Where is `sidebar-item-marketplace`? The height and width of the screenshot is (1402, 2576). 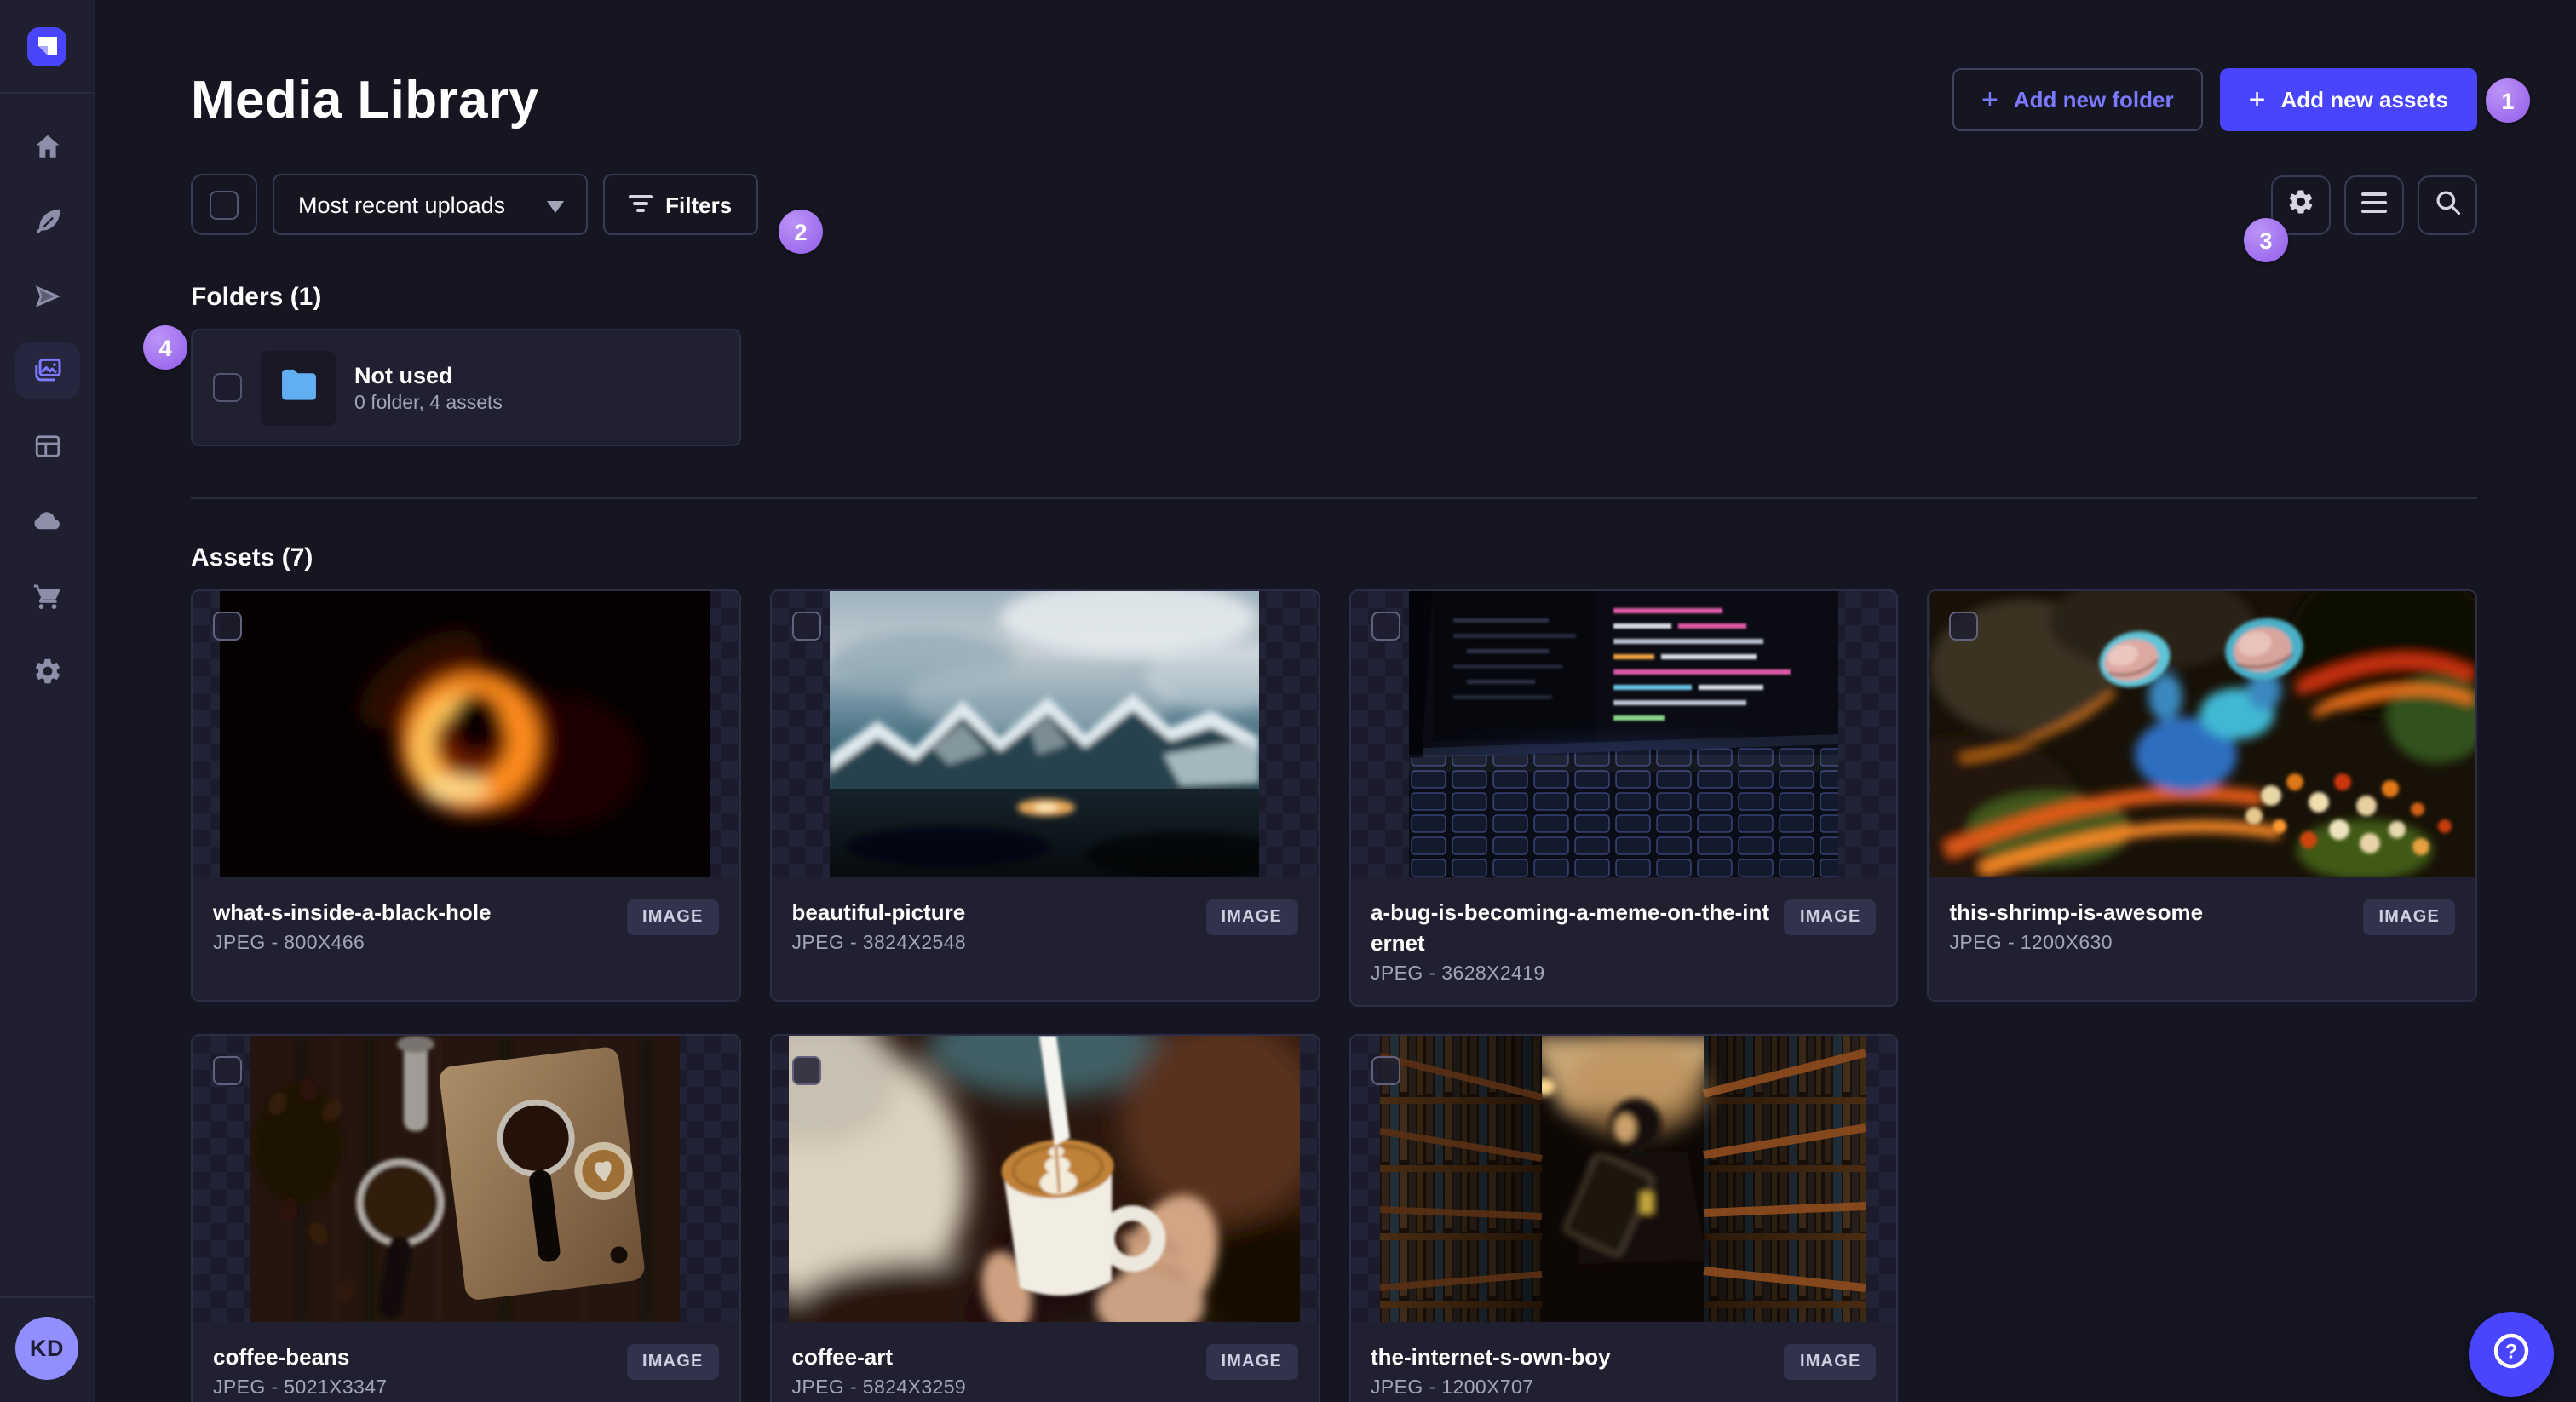 sidebar-item-marketplace is located at coordinates (46, 595).